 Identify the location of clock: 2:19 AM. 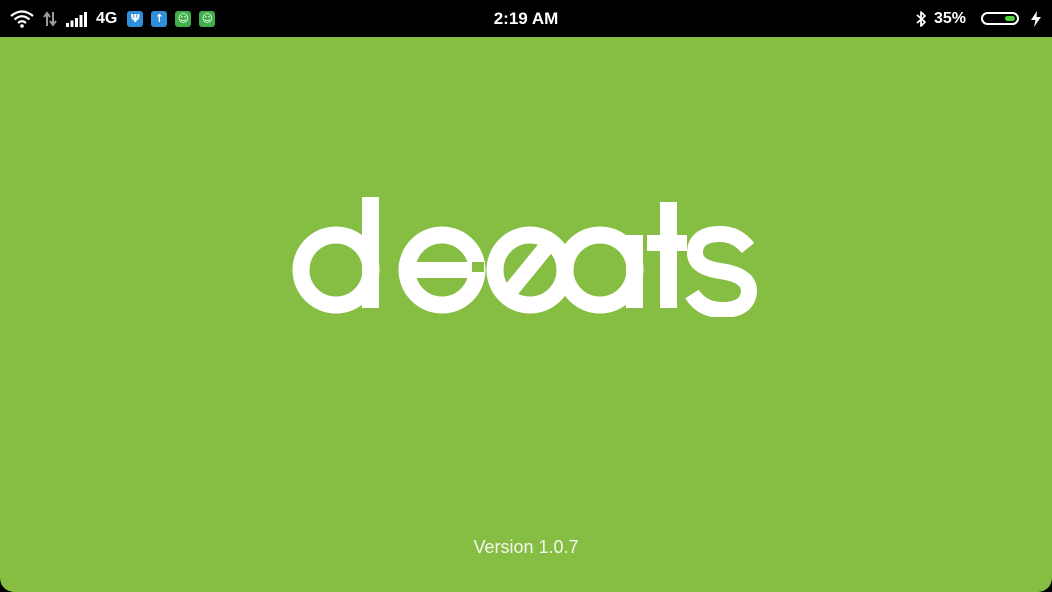
(526, 18).